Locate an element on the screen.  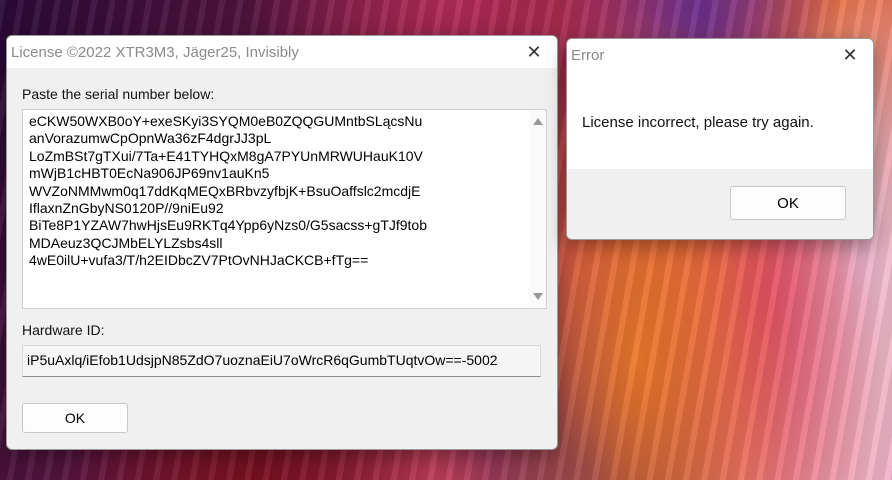
hardware-id-label: Hardware ID: is located at coordinates (63, 330).